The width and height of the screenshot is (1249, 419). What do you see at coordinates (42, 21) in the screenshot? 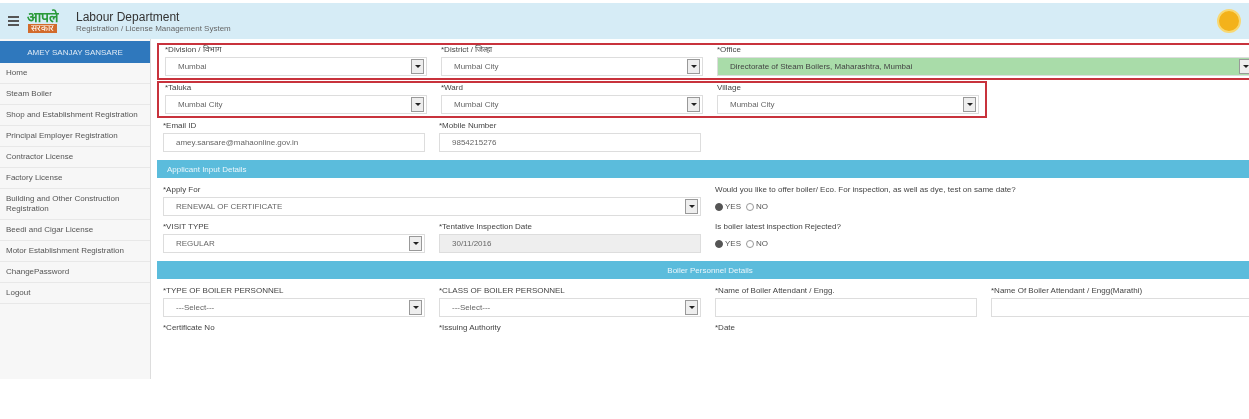
I see `logo: आपले सरकार` at bounding box center [42, 21].